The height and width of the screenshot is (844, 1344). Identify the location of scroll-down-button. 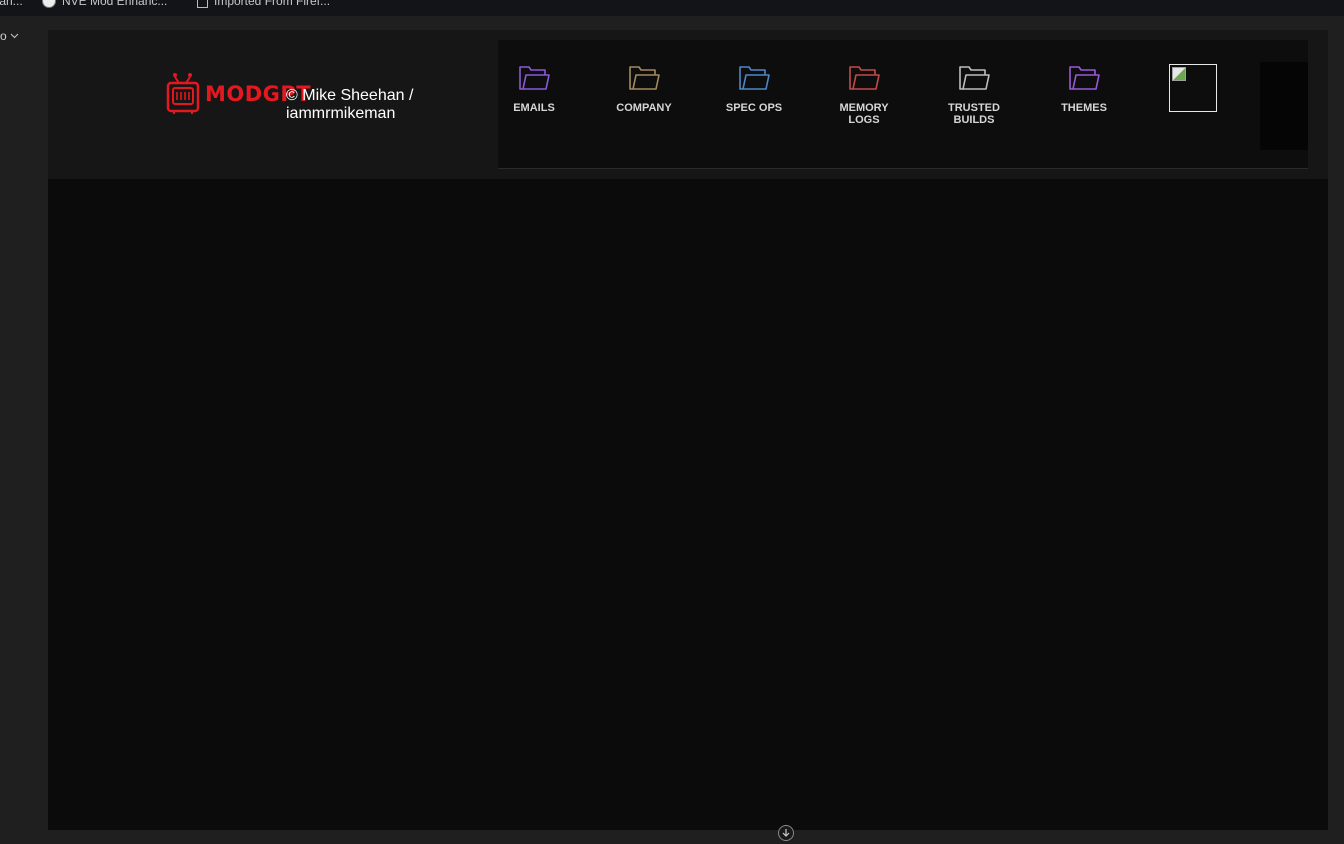
(786, 833).